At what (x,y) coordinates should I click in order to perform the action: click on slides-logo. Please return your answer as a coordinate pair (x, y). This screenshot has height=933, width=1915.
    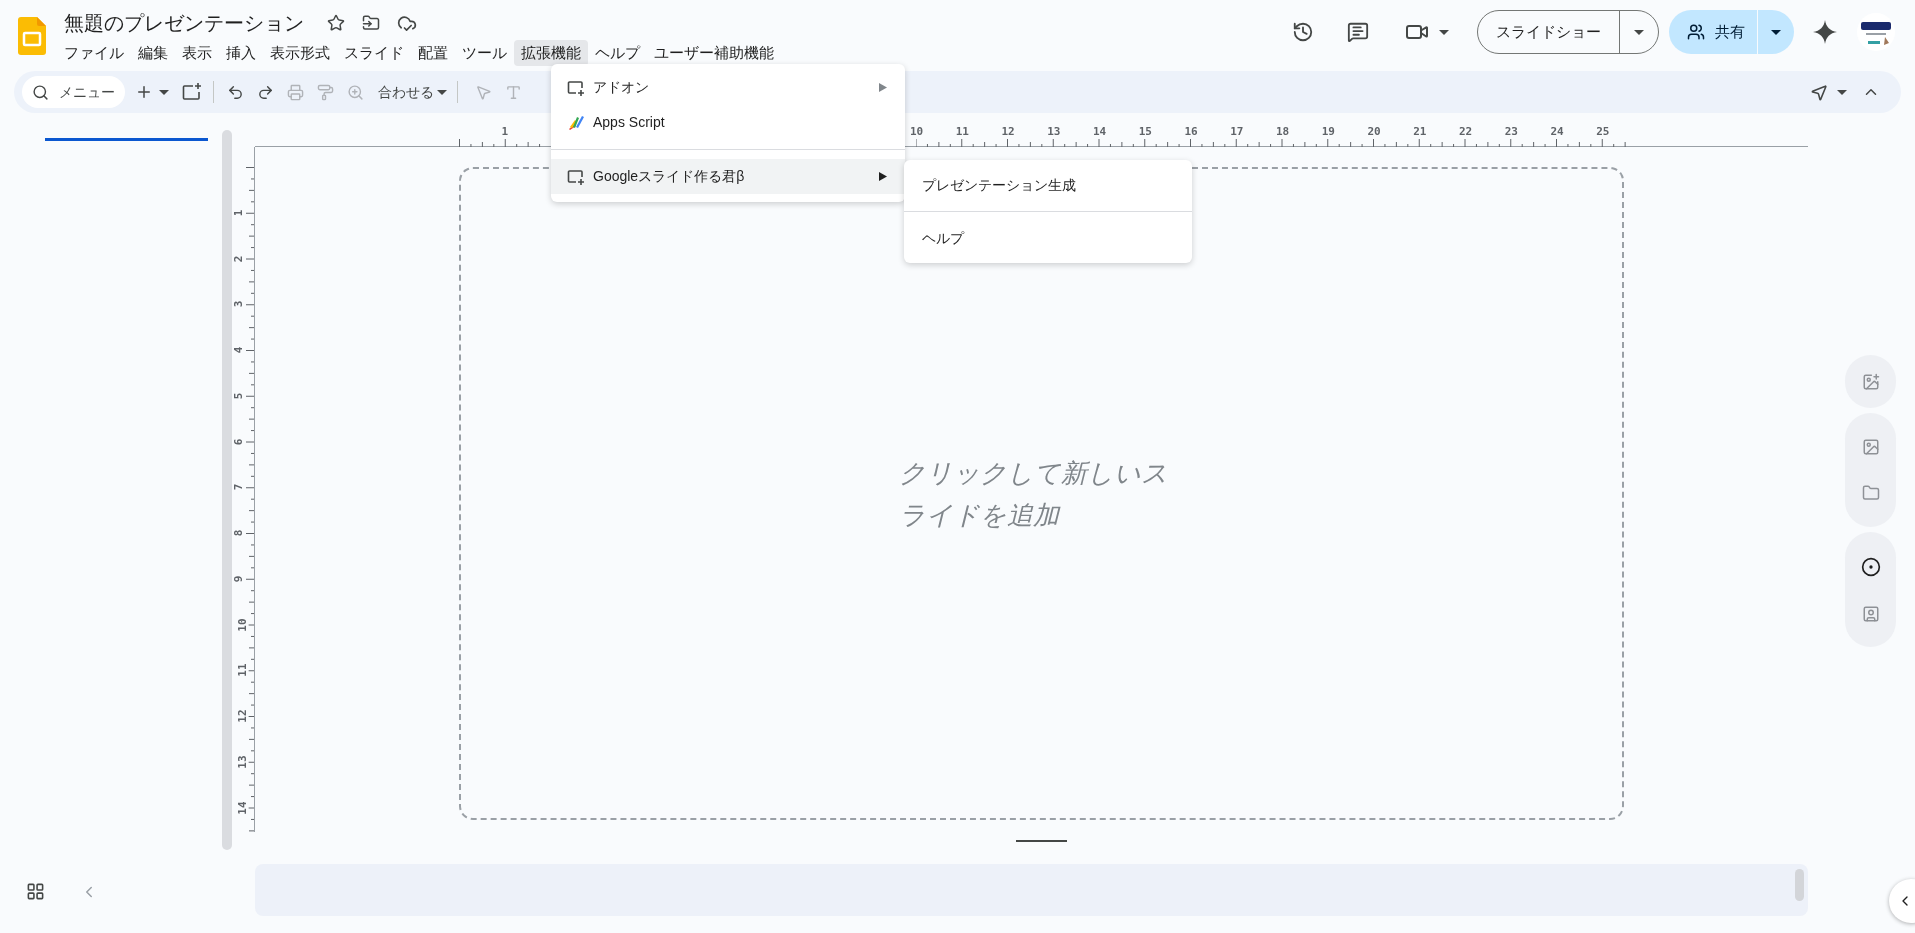
    Looking at the image, I should click on (32, 36).